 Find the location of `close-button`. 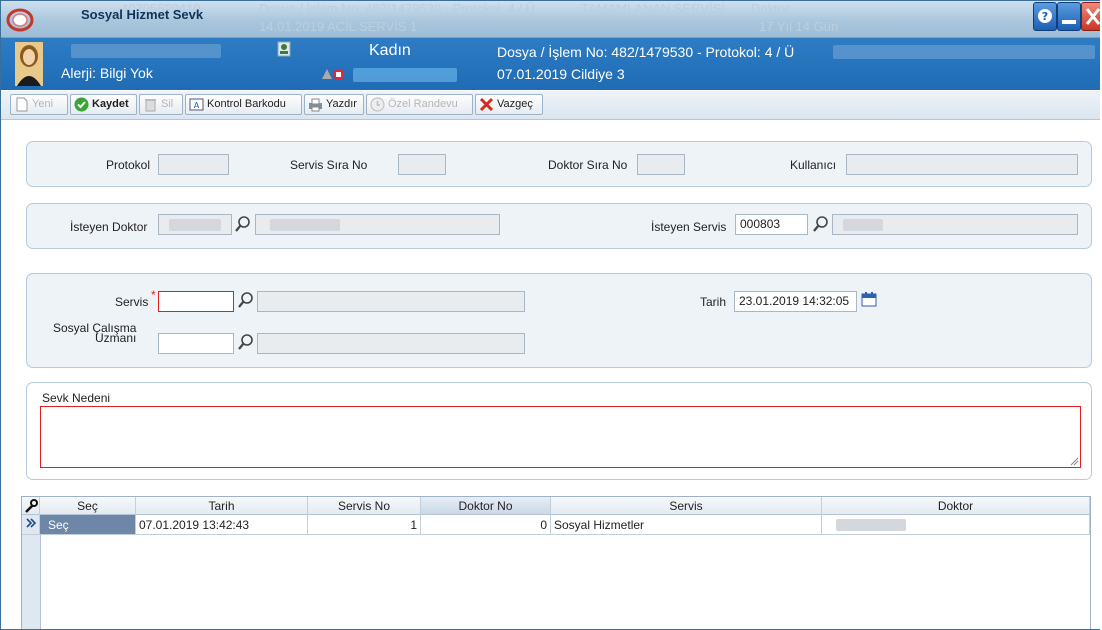

close-button is located at coordinates (1090, 16).